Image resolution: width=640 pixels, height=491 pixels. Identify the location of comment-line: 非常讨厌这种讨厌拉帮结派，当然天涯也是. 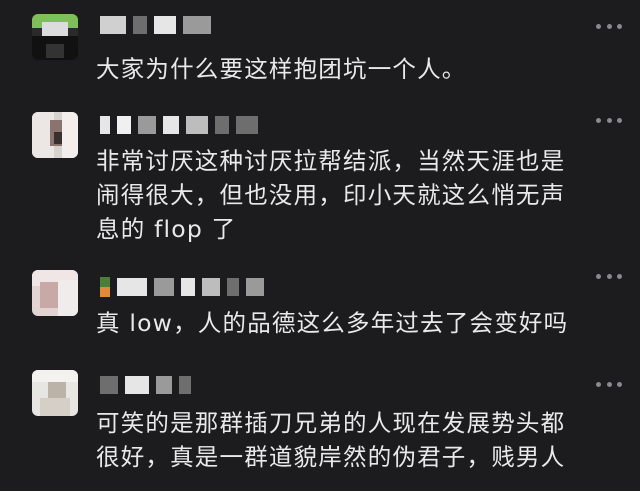
(331, 161).